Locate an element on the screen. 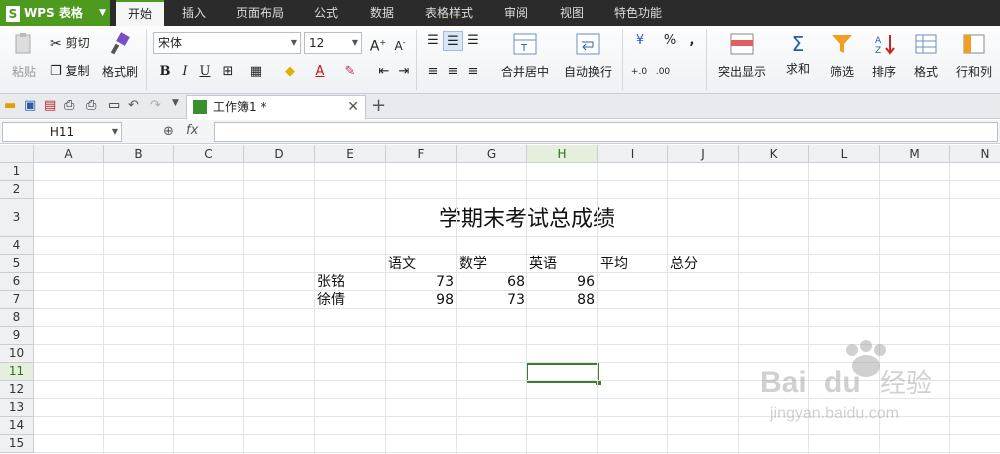 This screenshot has width=1000, height=454. column-header-g: G is located at coordinates (492, 154).